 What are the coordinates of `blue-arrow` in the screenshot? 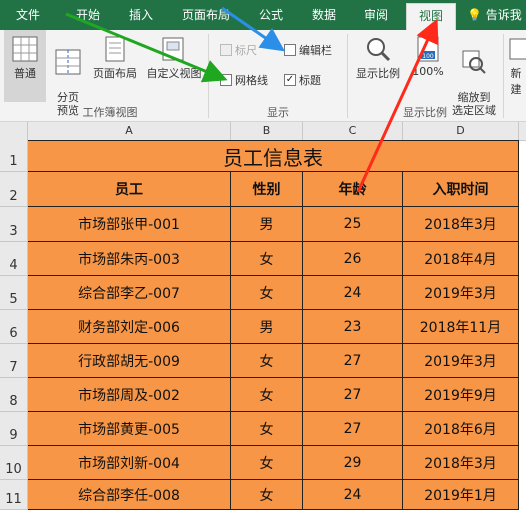 It's located at (253, 29).